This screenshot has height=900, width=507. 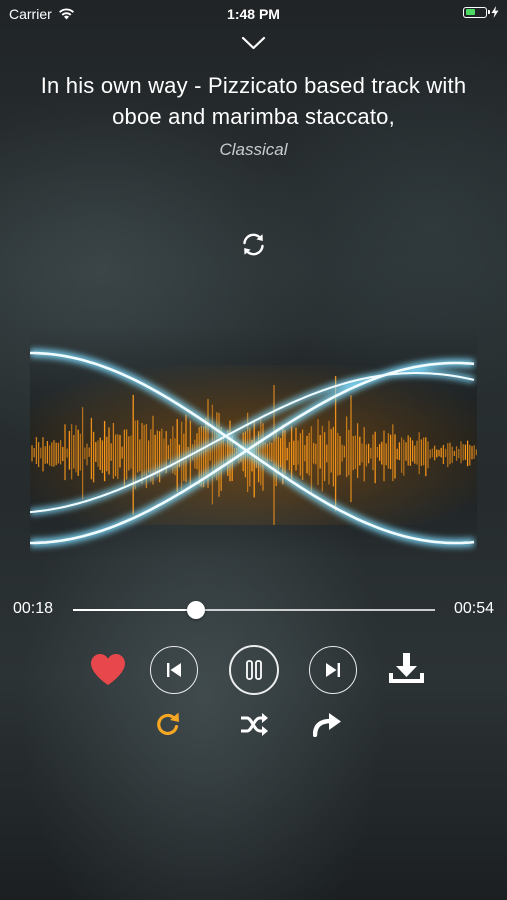 I want to click on skip-next-icon, so click(x=333, y=670).